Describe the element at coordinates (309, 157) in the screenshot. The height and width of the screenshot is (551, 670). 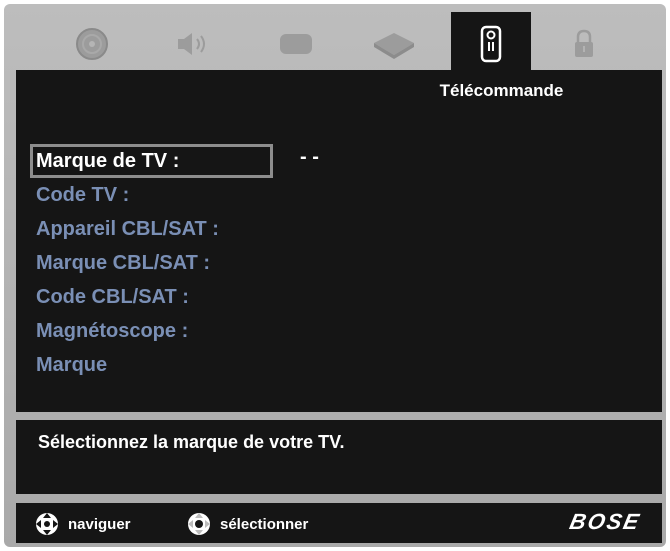
I see `tv-brand-value: - -` at that location.